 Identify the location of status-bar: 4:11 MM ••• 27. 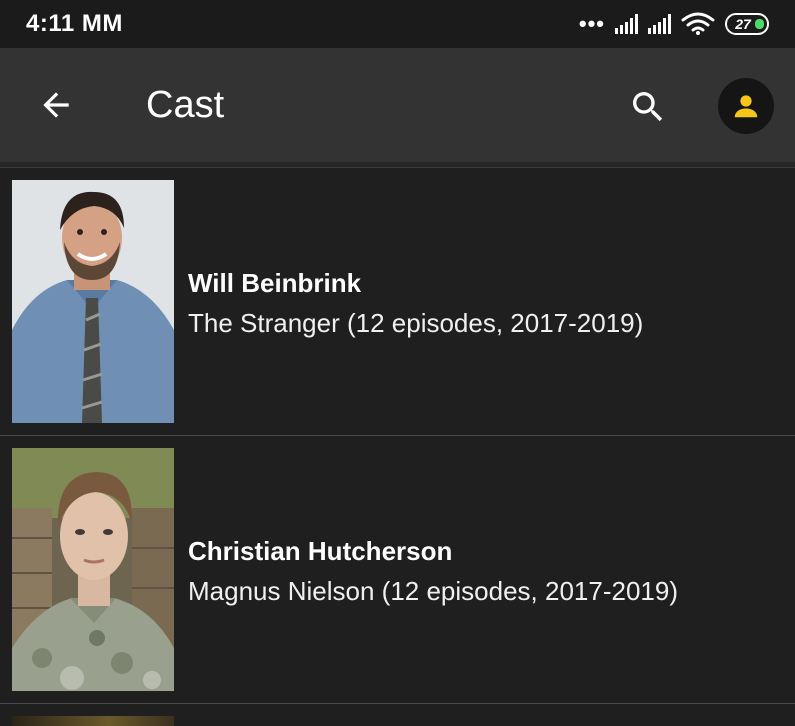
(397, 24).